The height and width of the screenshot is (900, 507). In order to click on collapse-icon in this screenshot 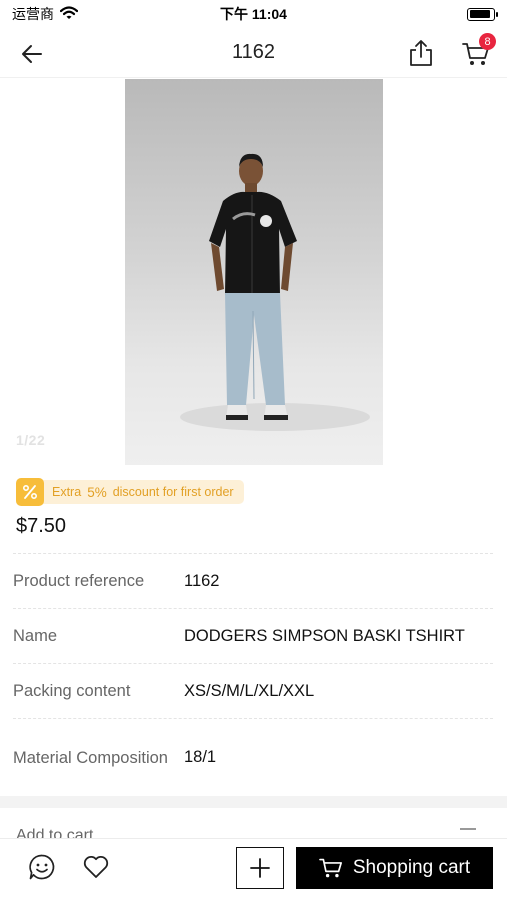, I will do `click(468, 833)`.